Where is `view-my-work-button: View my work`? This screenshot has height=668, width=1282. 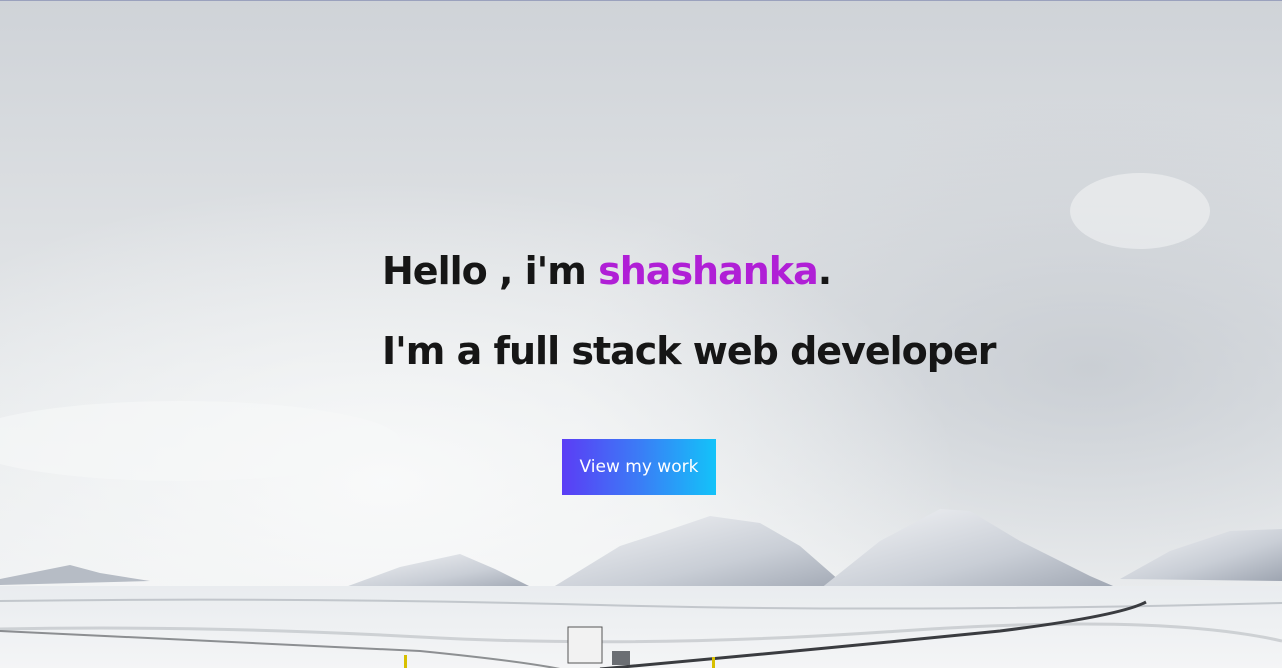 view-my-work-button: View my work is located at coordinates (639, 467).